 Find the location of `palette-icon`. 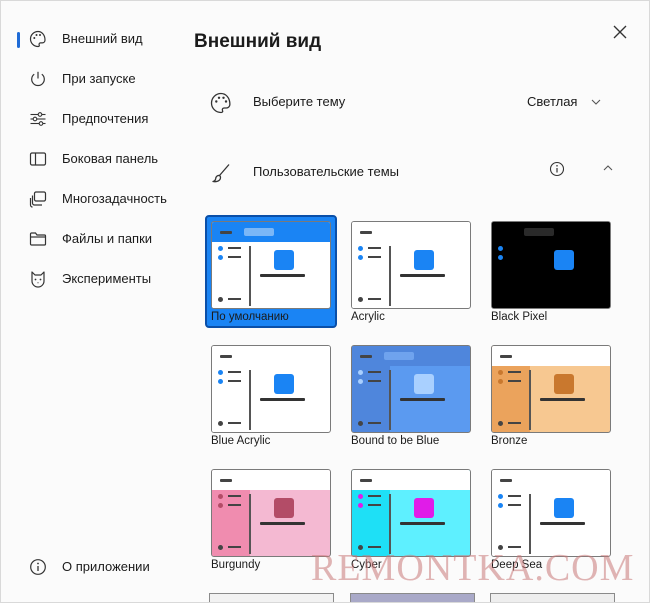

palette-icon is located at coordinates (38, 39).